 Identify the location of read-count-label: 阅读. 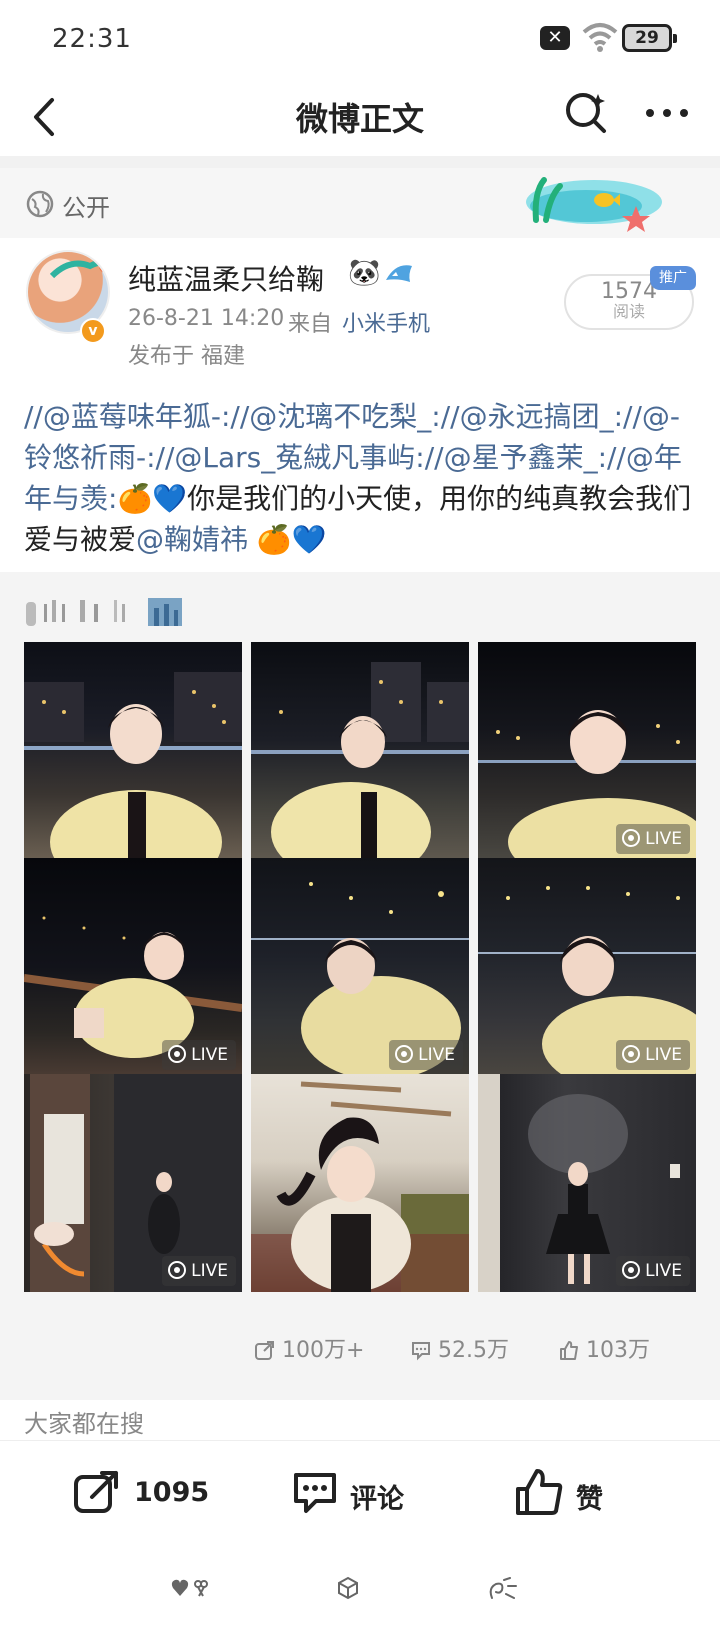
(628, 311).